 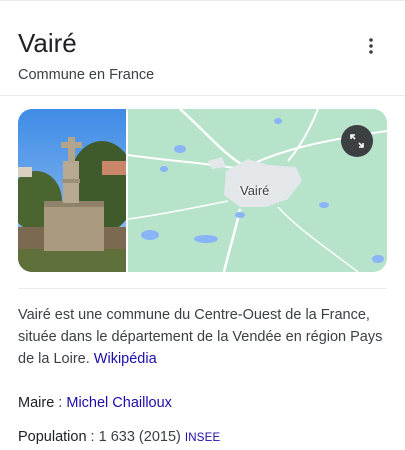 I want to click on population-value: : 1 633 (2015), so click(x=135, y=437).